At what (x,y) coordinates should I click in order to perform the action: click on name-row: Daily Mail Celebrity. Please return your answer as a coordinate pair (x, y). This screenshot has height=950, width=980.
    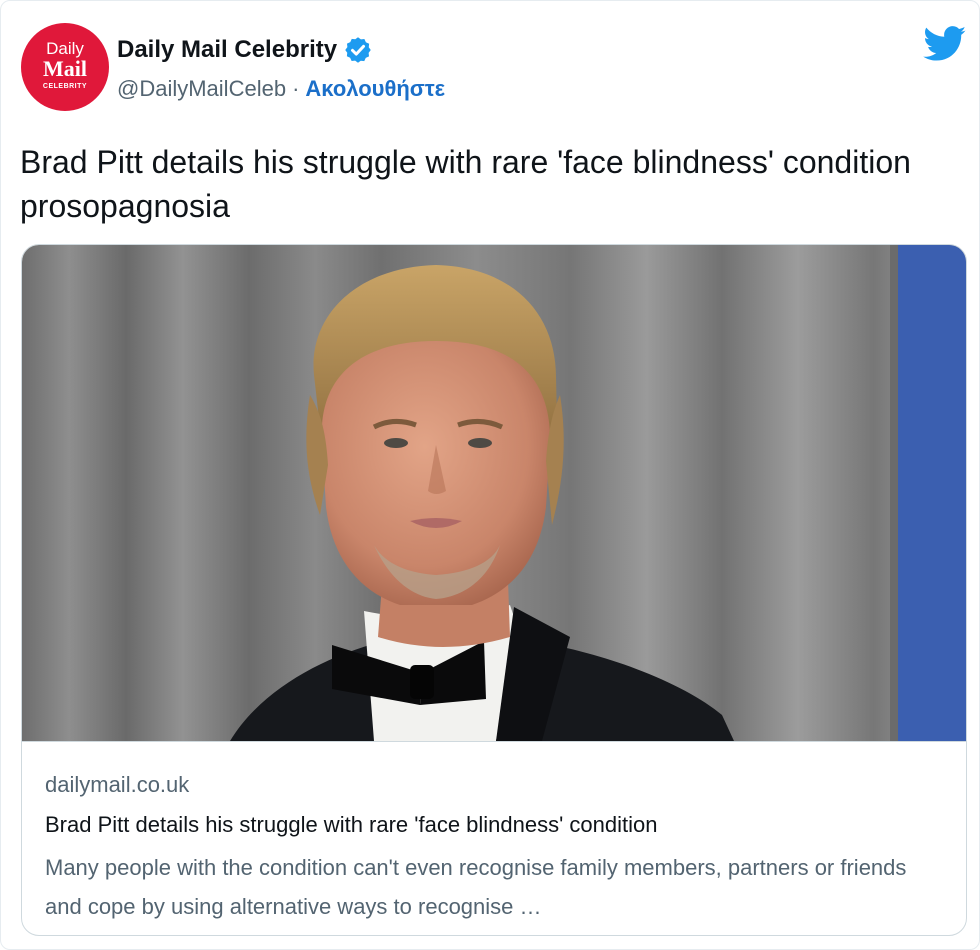
    Looking at the image, I should click on (245, 50).